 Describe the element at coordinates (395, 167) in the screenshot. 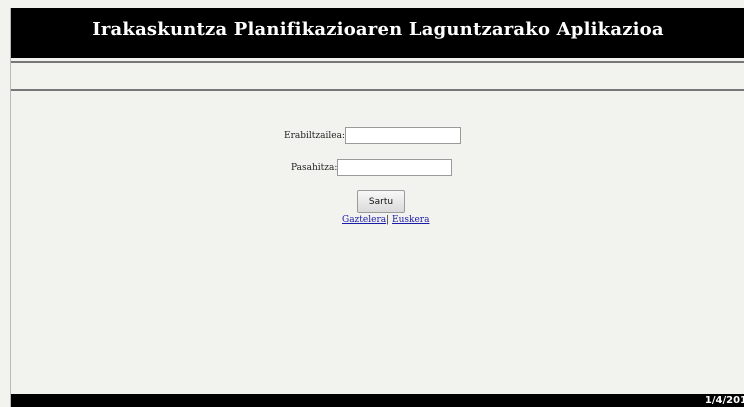

I see `password-field` at that location.